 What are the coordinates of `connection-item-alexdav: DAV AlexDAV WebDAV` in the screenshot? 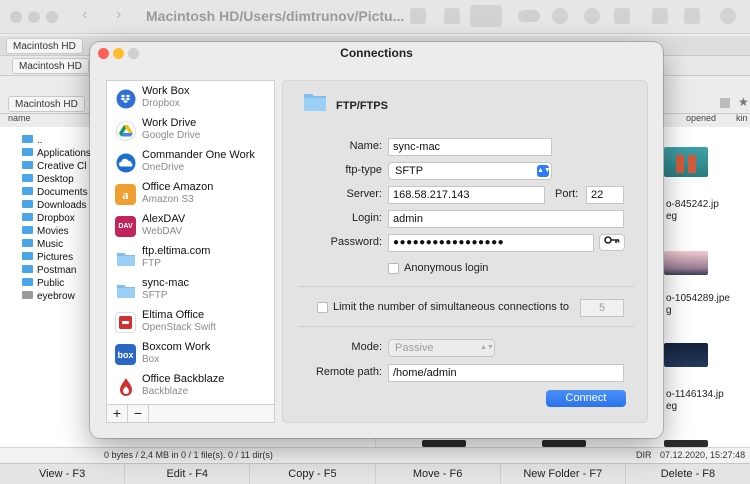 It's located at (194, 228).